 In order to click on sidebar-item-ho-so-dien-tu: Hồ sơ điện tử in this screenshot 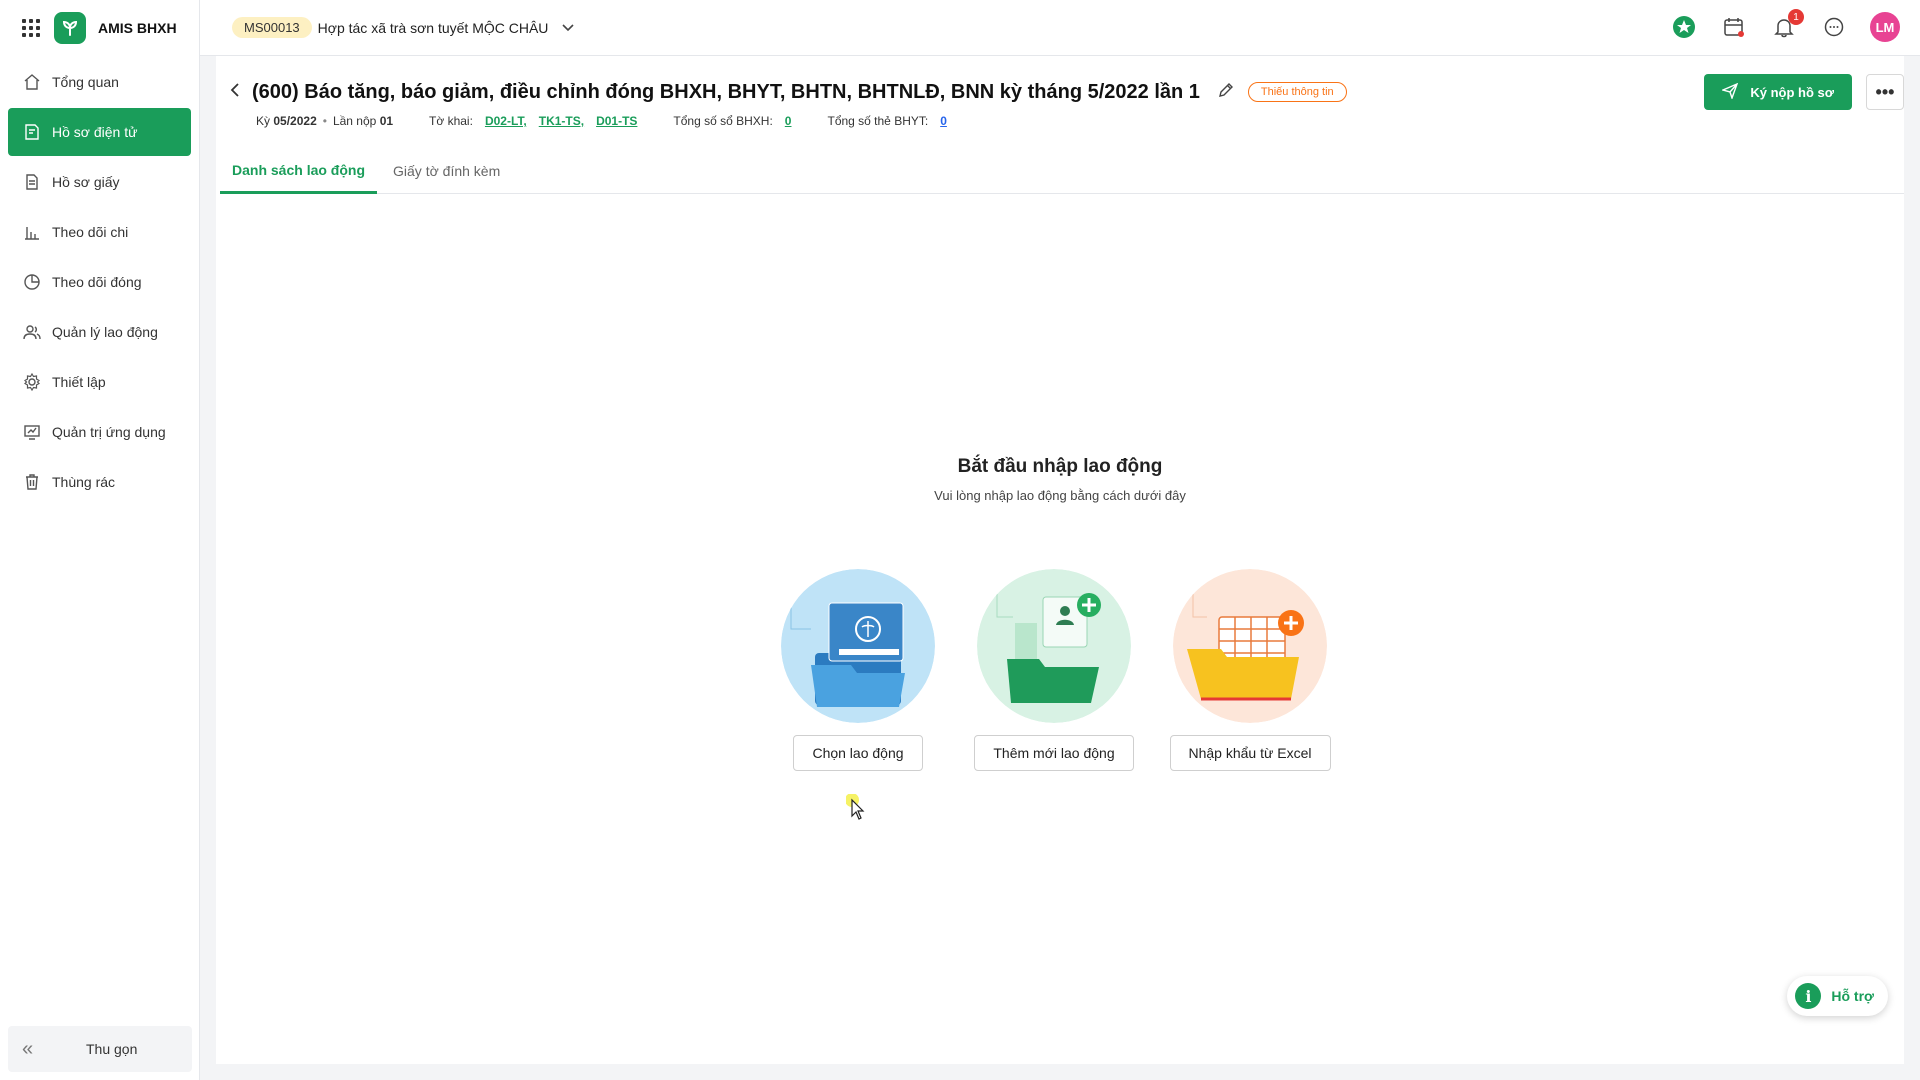, I will do `click(99, 132)`.